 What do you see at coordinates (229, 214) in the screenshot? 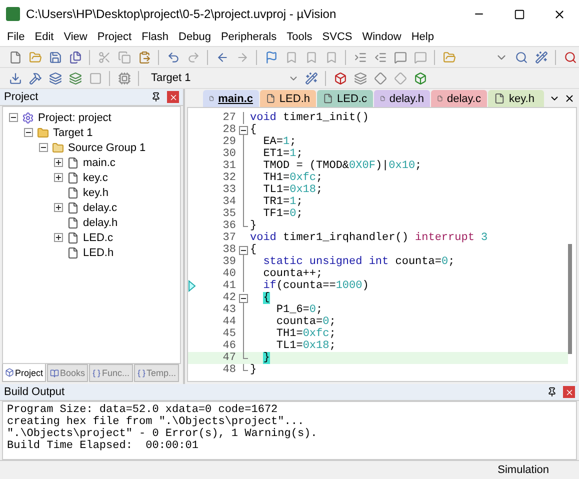
I see `line-number: 35` at bounding box center [229, 214].